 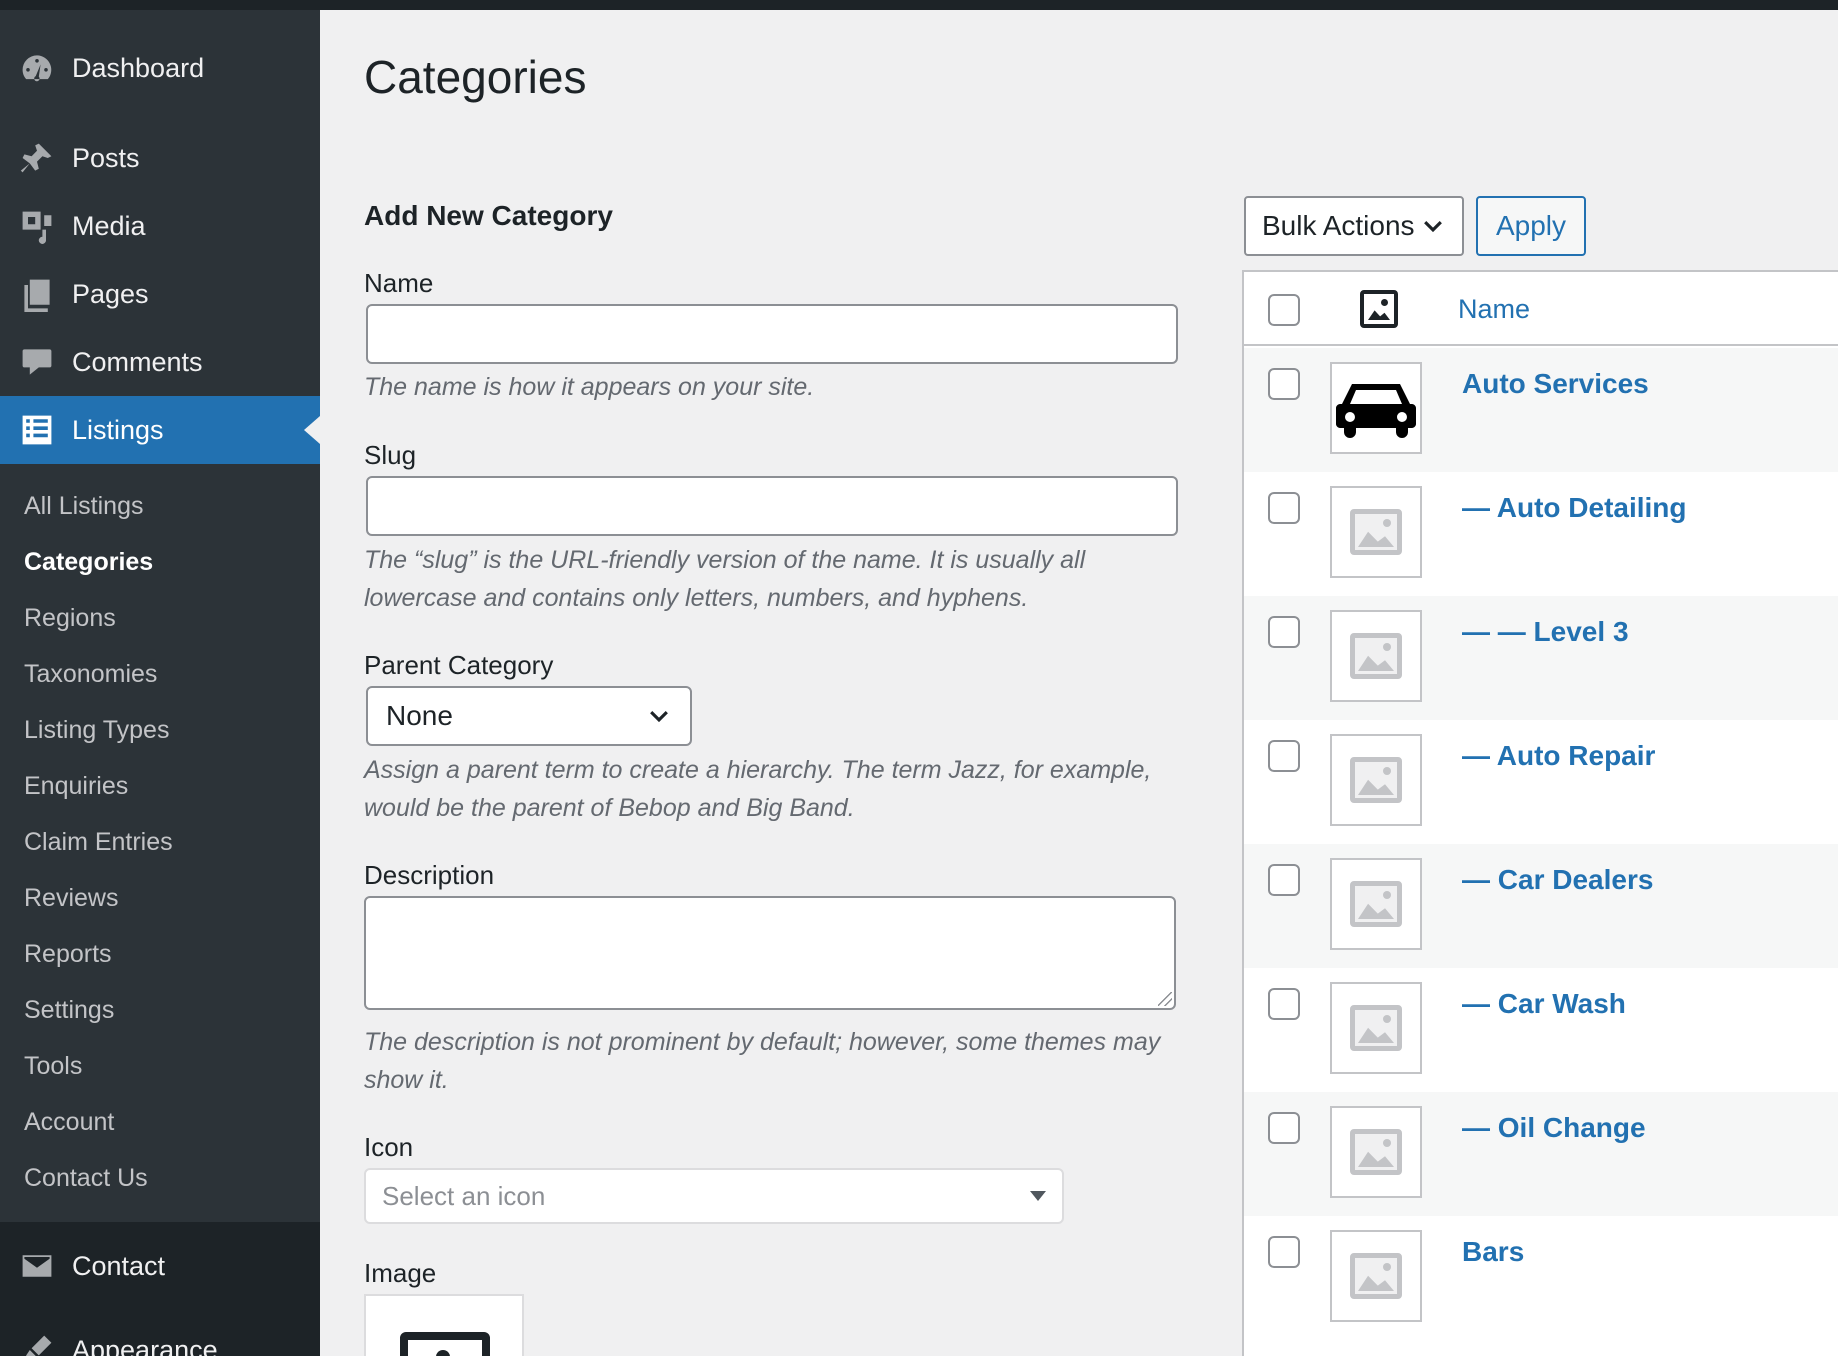 What do you see at coordinates (69, 1122) in the screenshot?
I see `submenu-account: Account` at bounding box center [69, 1122].